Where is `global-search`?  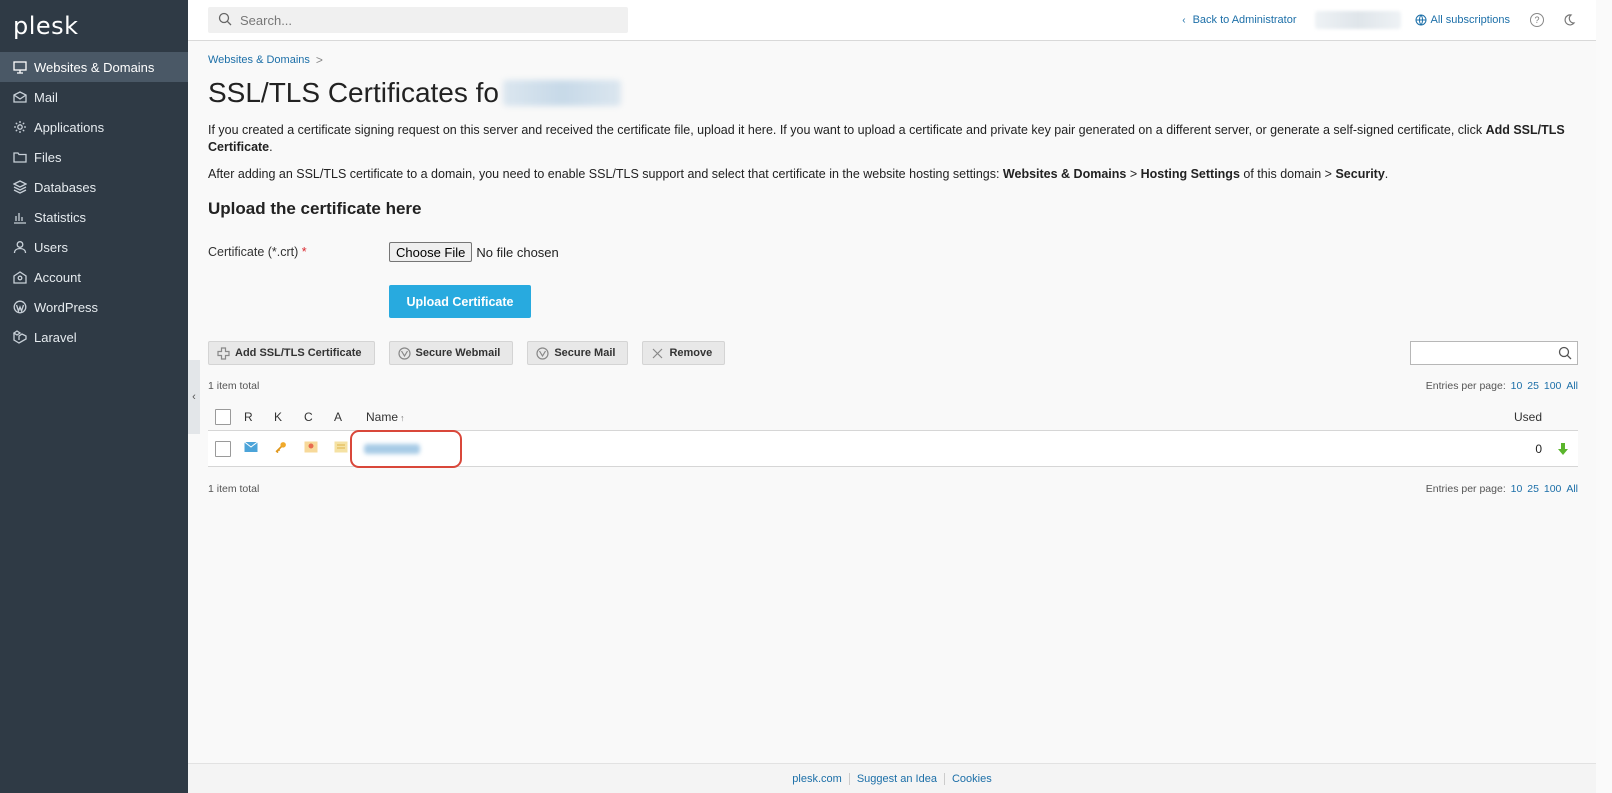
global-search is located at coordinates (418, 20).